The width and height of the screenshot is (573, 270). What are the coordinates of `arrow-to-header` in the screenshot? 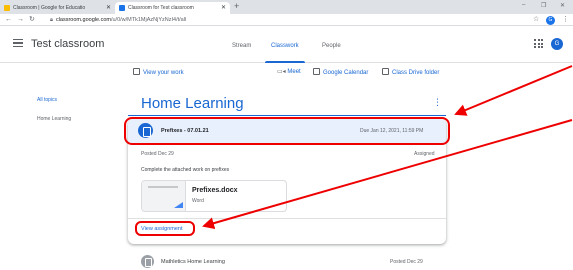 It's located at (513, 90).